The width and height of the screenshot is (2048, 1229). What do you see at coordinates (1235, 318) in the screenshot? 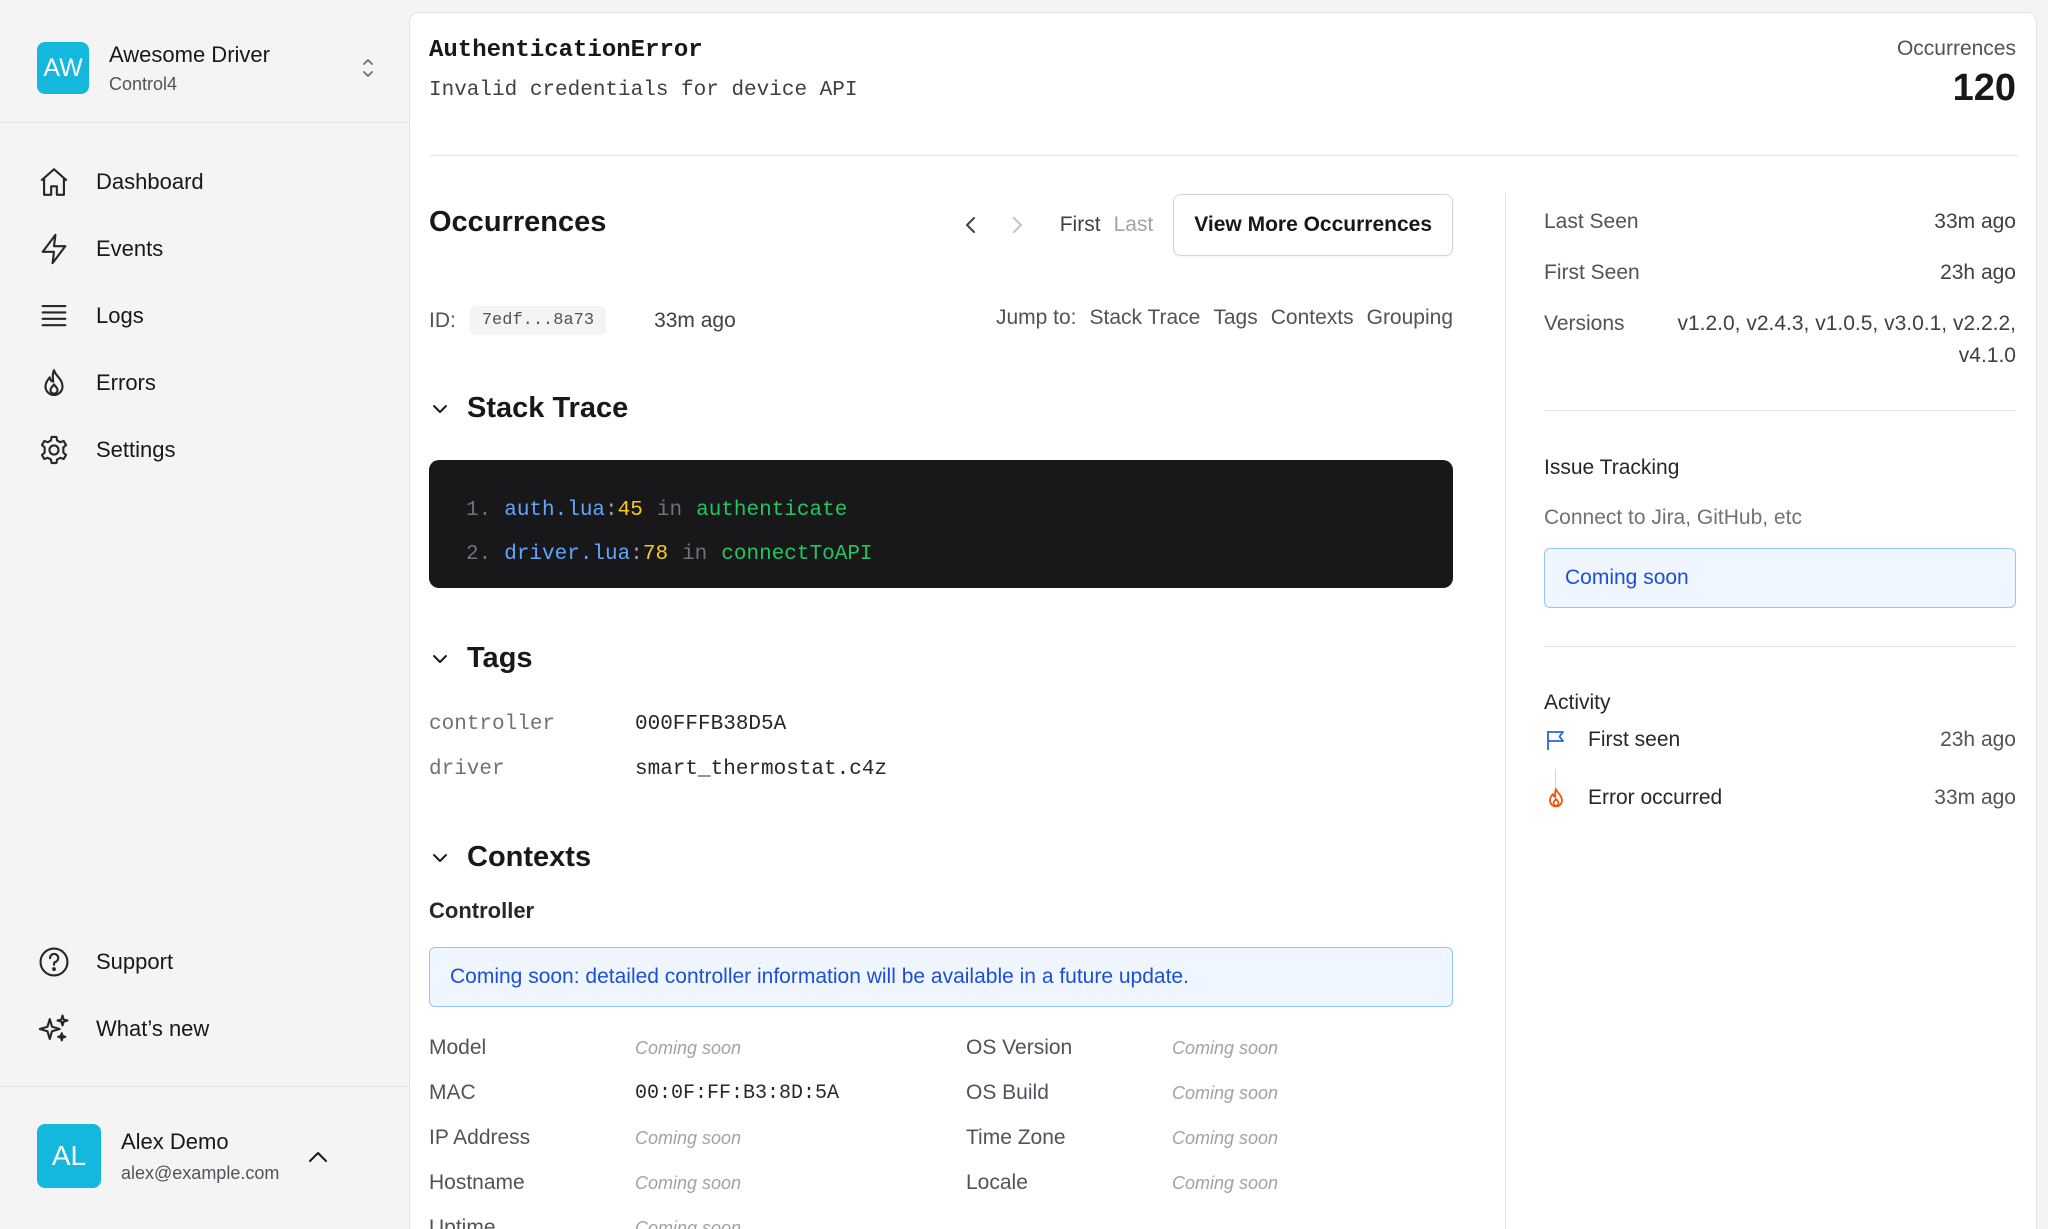
I see `jump-tags-link: Tags` at bounding box center [1235, 318].